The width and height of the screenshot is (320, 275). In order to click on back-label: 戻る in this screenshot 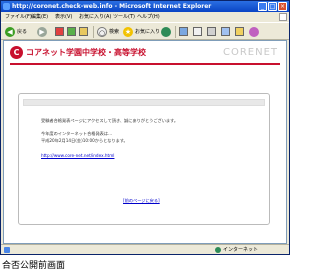, I will do `click(22, 32)`.